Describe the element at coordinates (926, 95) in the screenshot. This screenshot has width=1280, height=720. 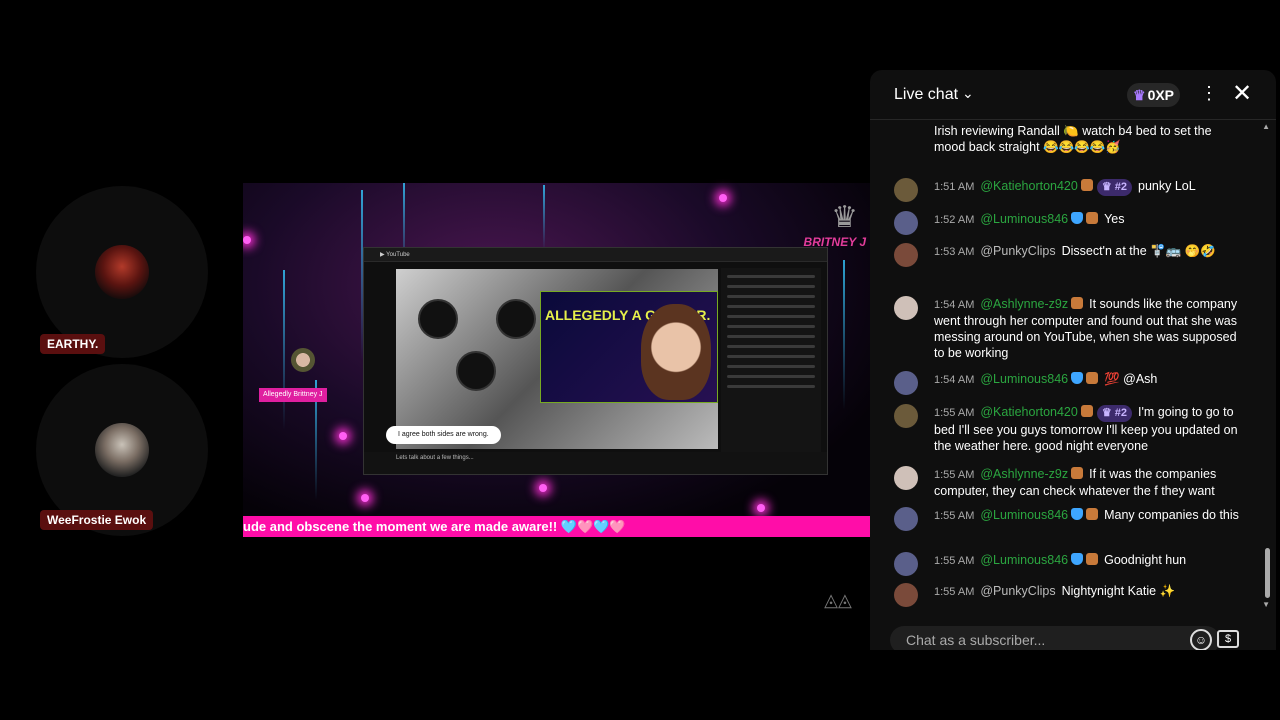
I see `chat-title: Live chat` at that location.